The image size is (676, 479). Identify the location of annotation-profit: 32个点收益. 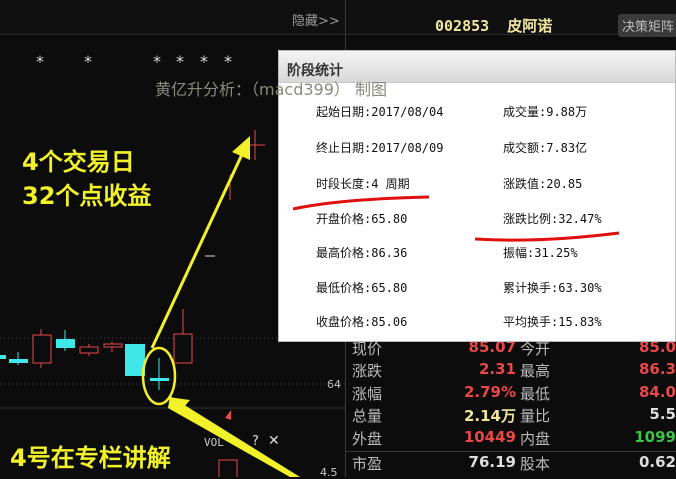
(87, 196).